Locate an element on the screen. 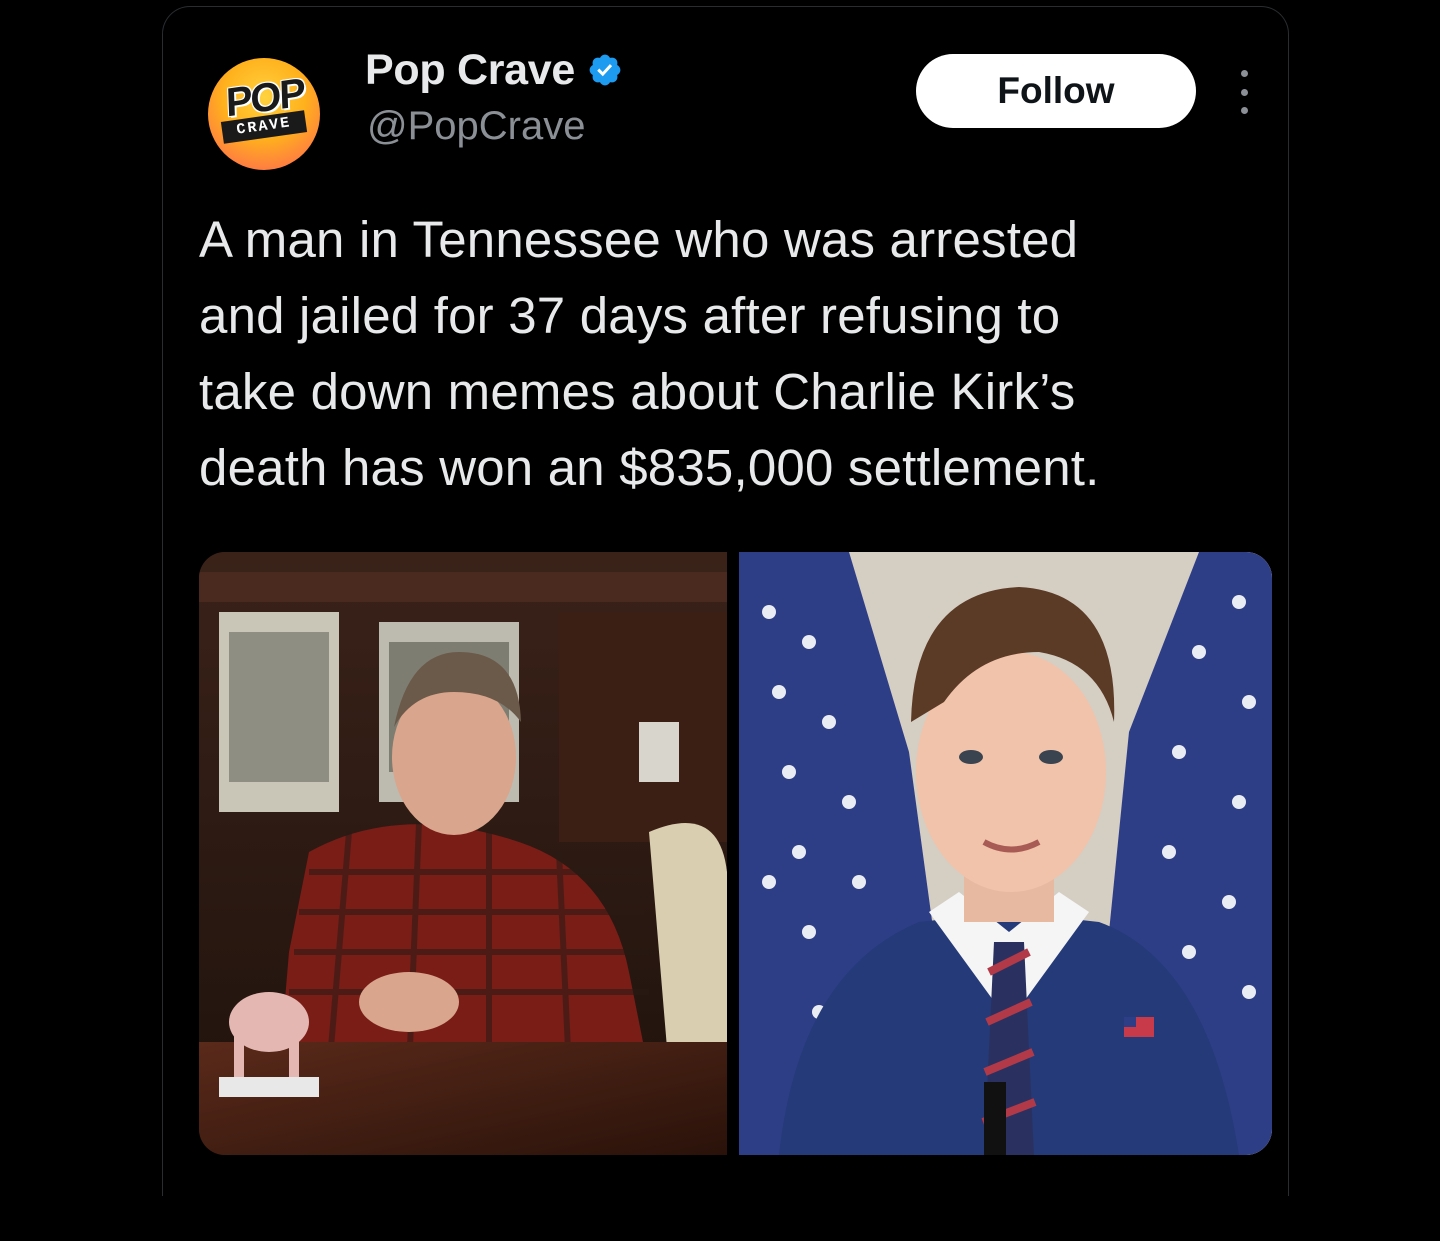 Image resolution: width=1440 pixels, height=1241 pixels. author-name-row: Pop Crave is located at coordinates (494, 70).